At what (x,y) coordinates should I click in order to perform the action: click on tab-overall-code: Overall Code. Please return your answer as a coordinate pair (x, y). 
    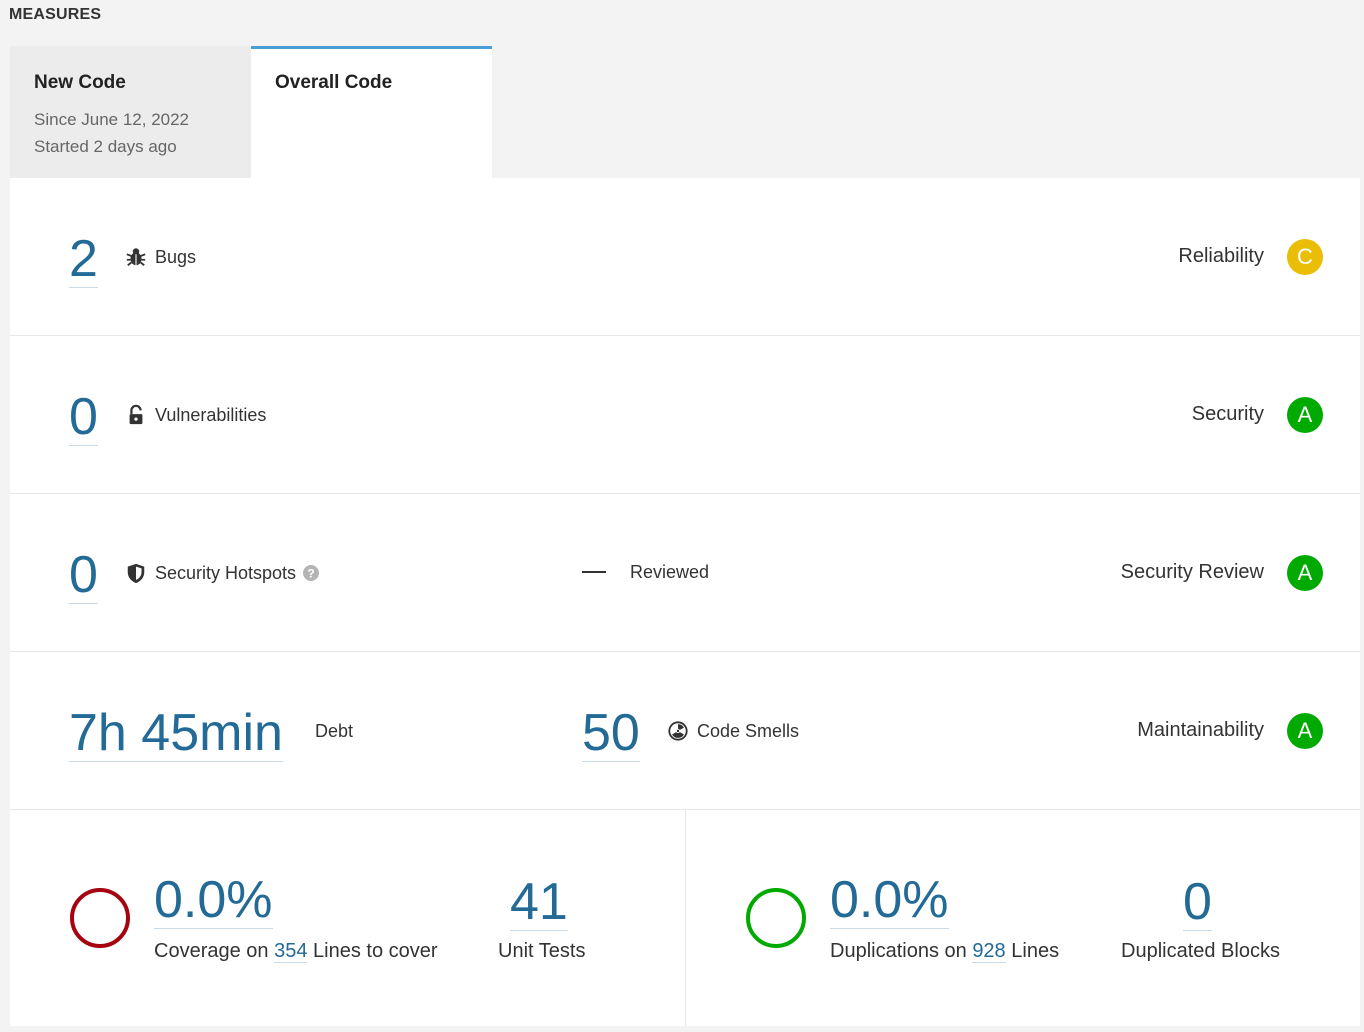
    Looking at the image, I should click on (371, 112).